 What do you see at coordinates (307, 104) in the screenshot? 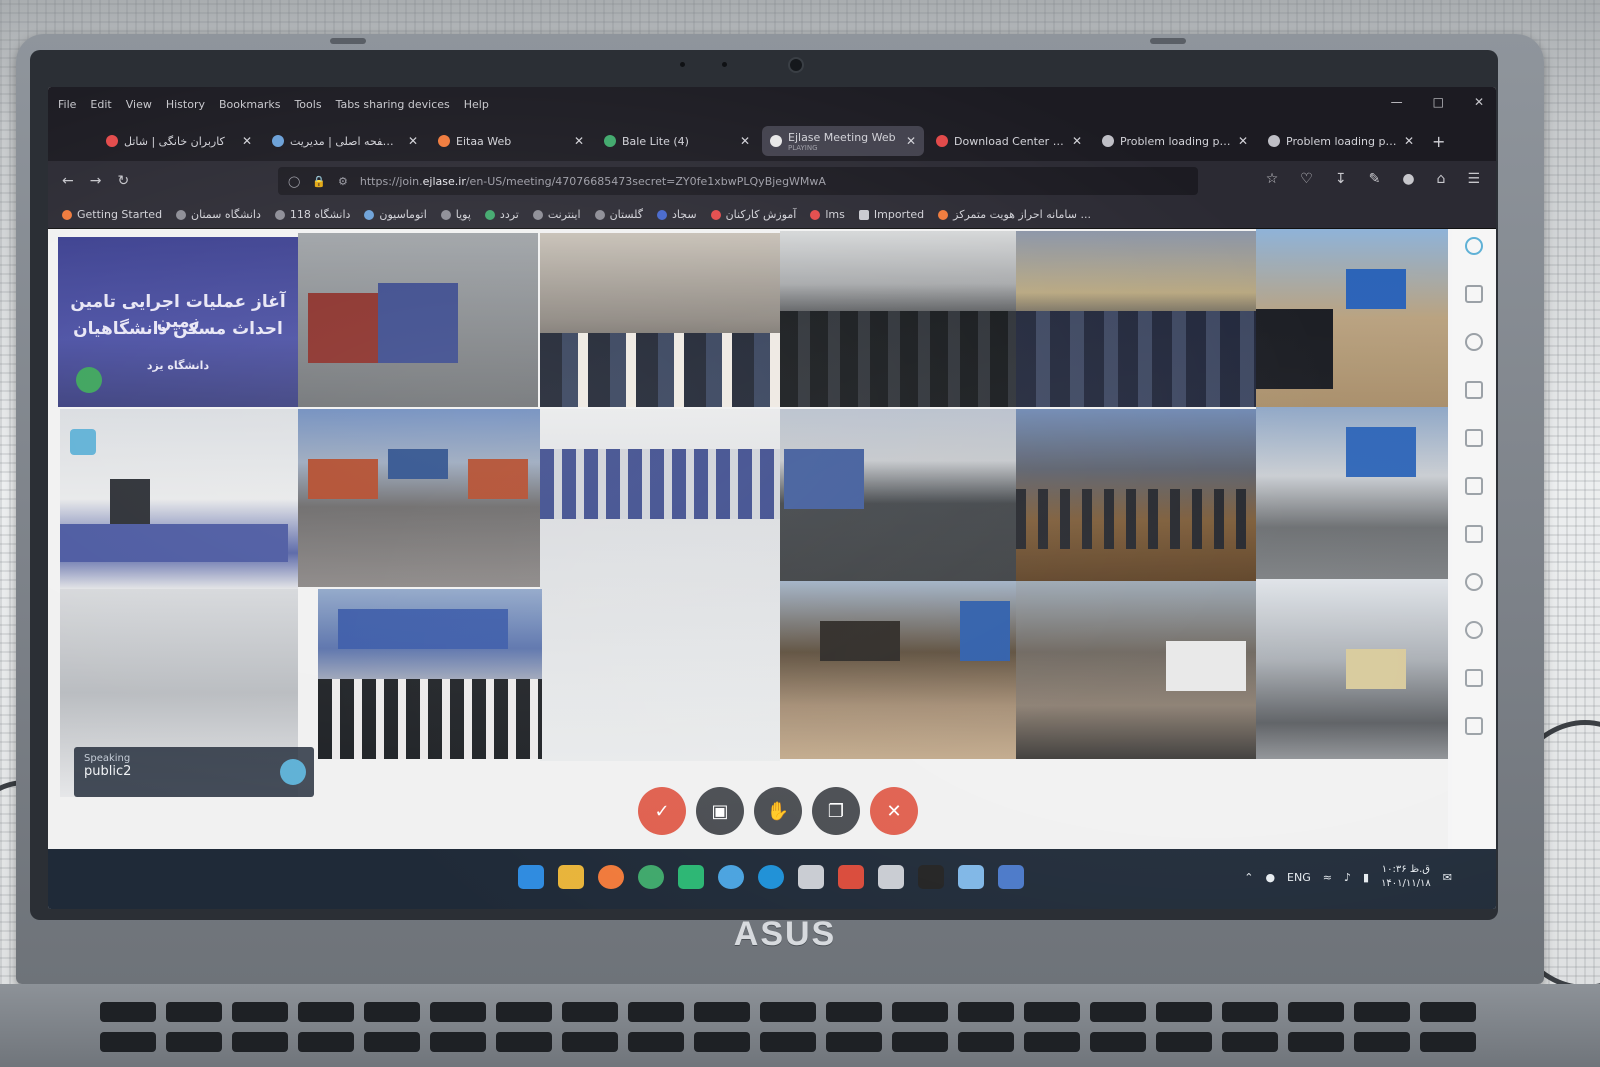
I see `menu-tools: Tools` at bounding box center [307, 104].